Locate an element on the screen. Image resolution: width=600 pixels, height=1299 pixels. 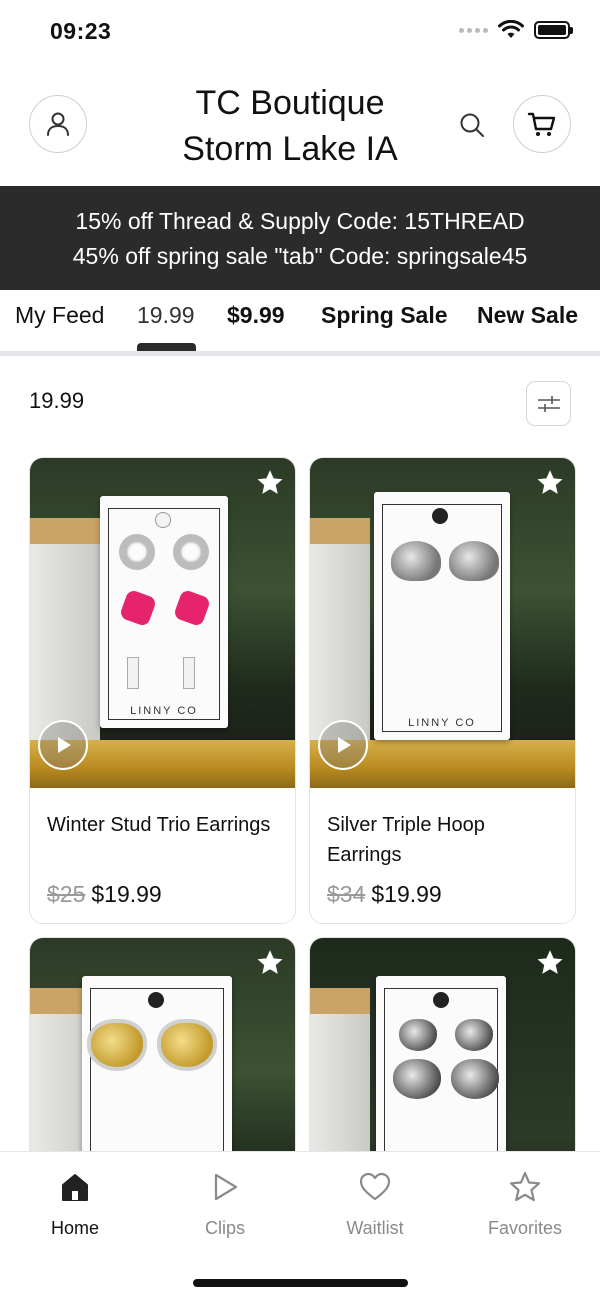
heart-icon is located at coordinates (375, 1186).